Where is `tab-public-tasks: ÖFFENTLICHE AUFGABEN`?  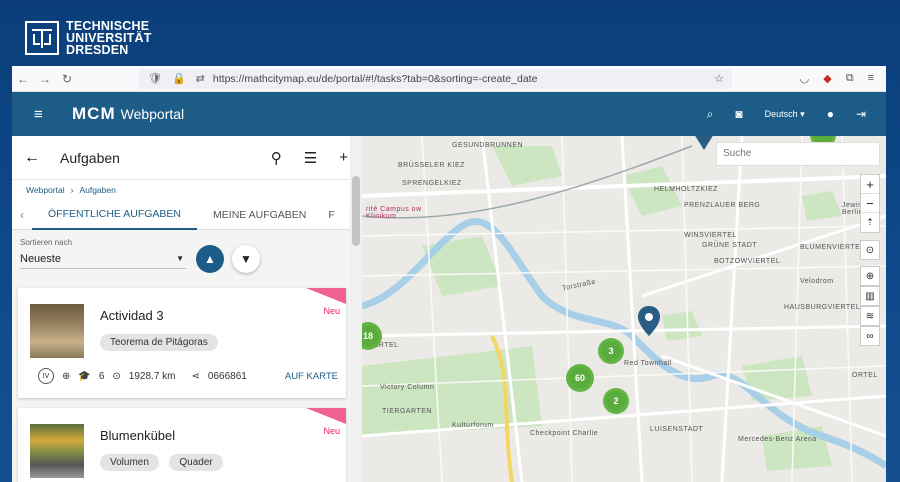
tab-public-tasks: ÖFFENTLICHE AUFGABEN is located at coordinates (115, 215).